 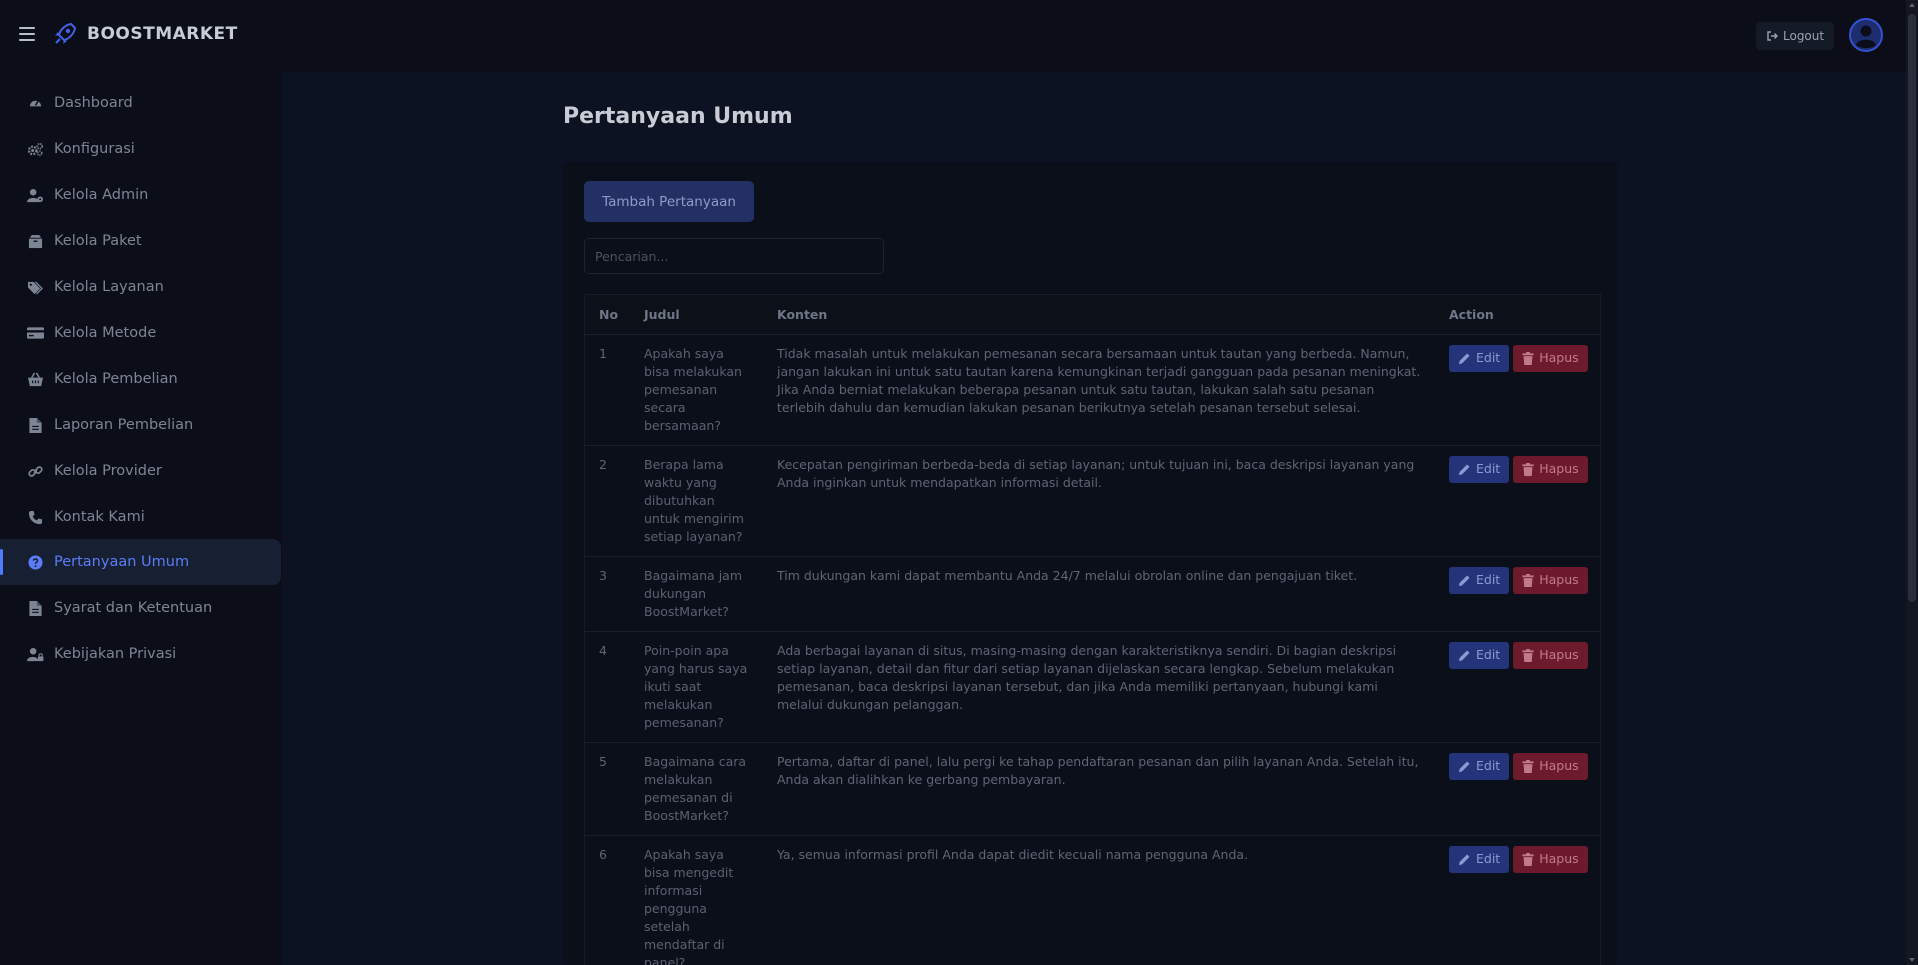 What do you see at coordinates (133, 608) in the screenshot?
I see `sidebar-item-label: Syarat dan Ketentuan` at bounding box center [133, 608].